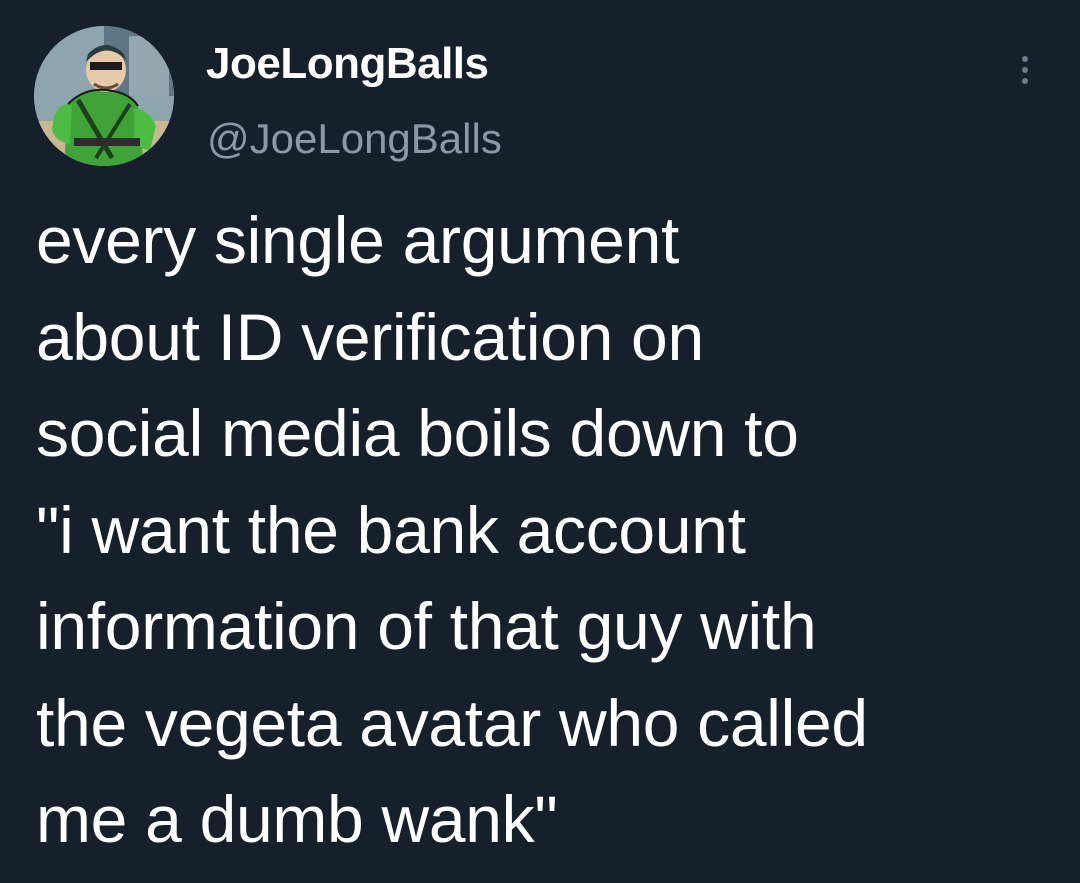 The width and height of the screenshot is (1080, 883). Describe the element at coordinates (1025, 59) in the screenshot. I see `more-vertical-icon` at that location.